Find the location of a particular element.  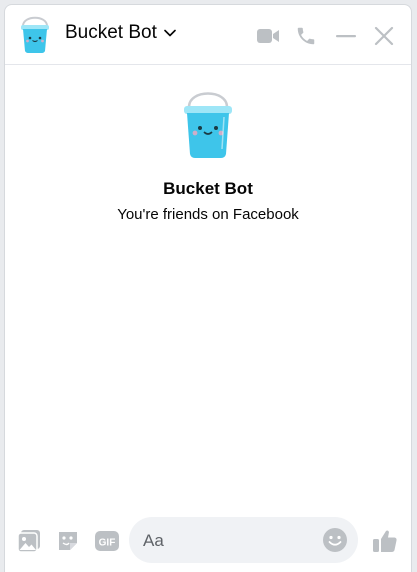

contact-name: Bucket Bot is located at coordinates (208, 188).